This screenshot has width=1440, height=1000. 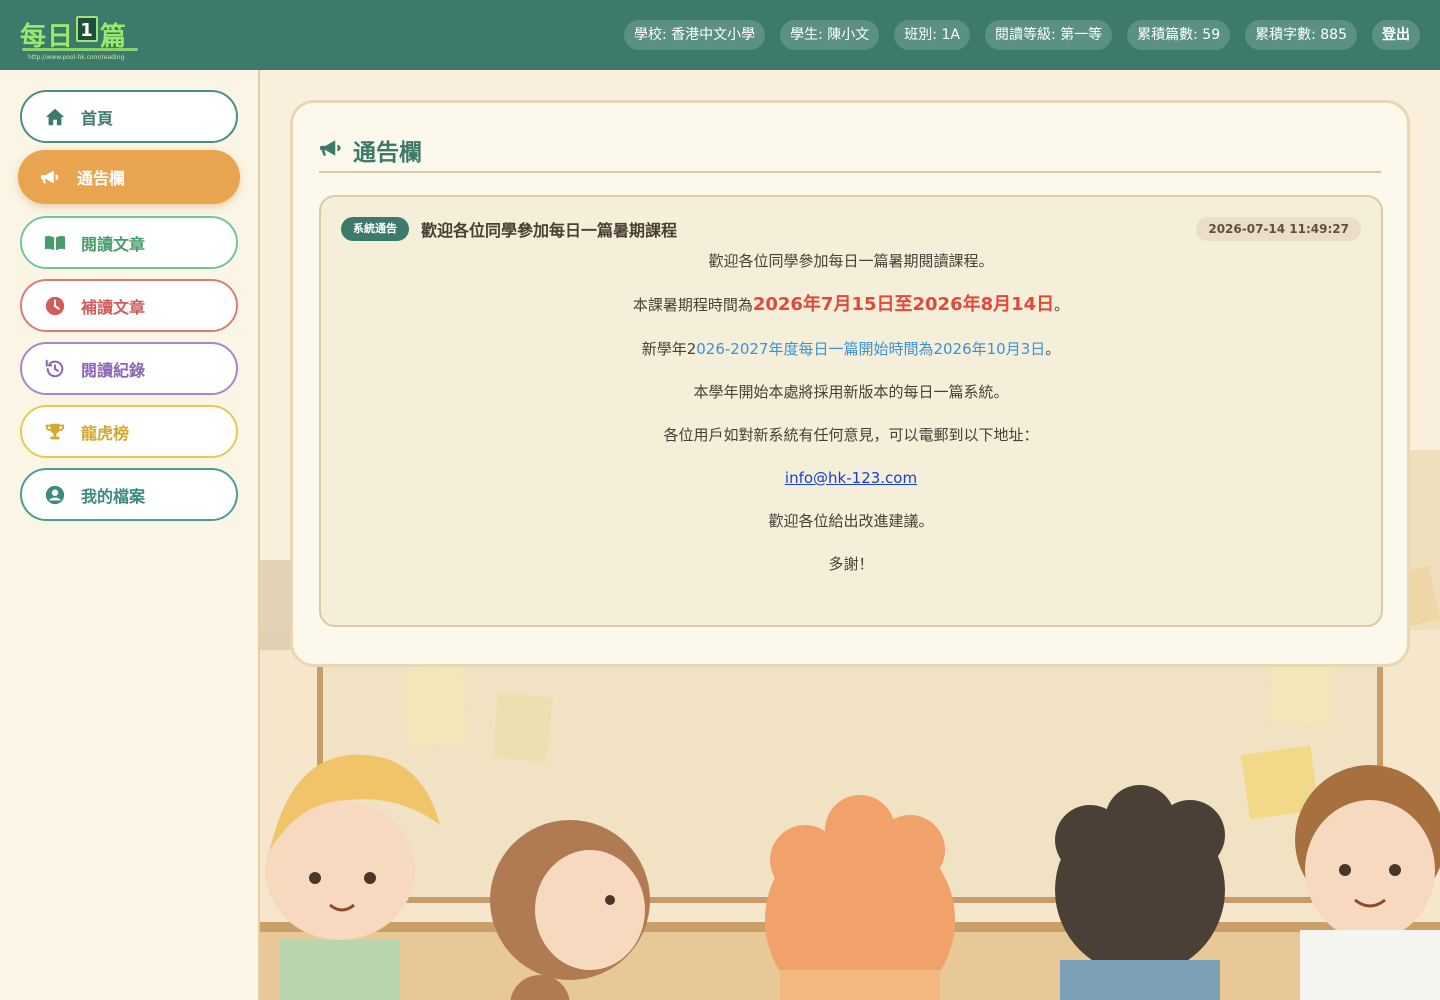 I want to click on sidebar-item-label: 我的檔案, so click(x=113, y=496).